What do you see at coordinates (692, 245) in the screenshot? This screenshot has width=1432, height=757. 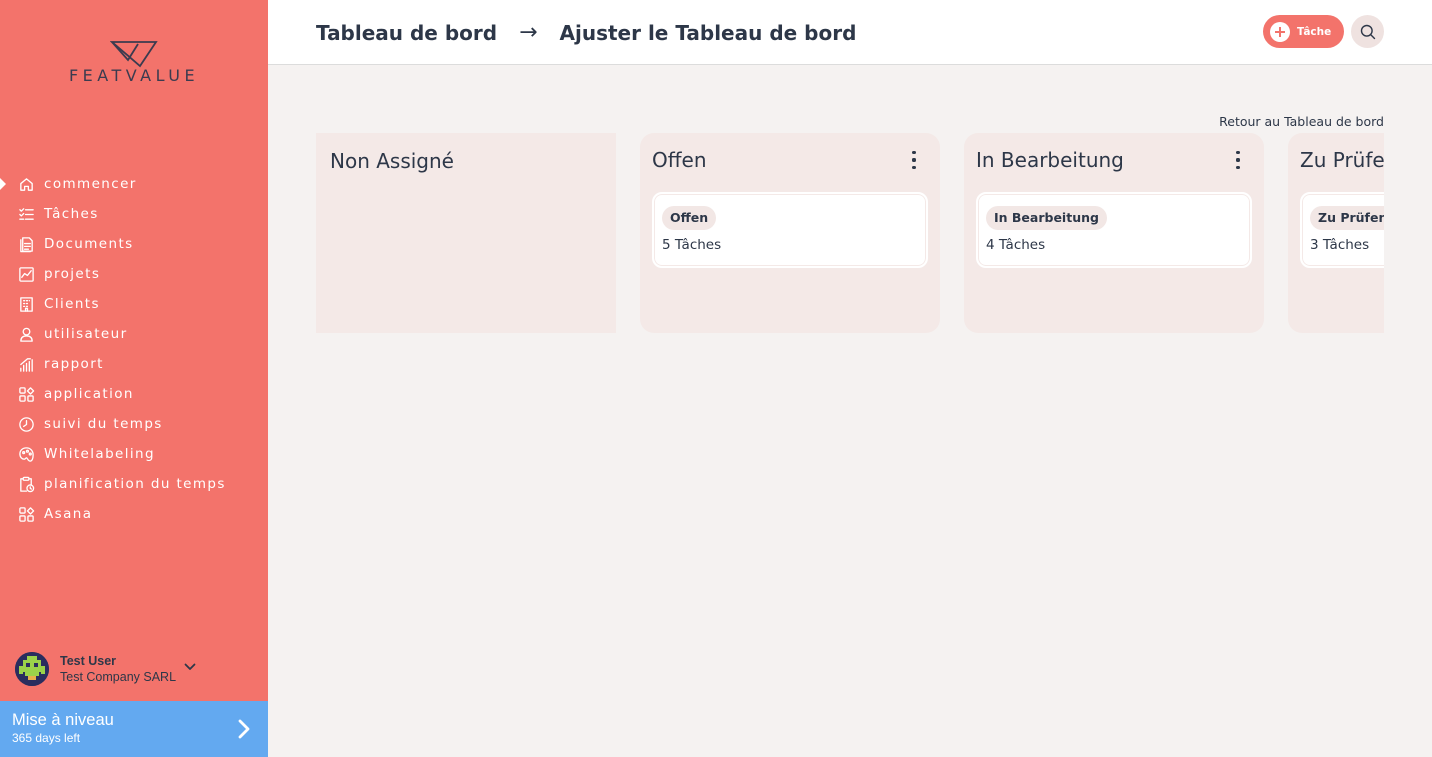 I see `task-count: 5 Tâches` at bounding box center [692, 245].